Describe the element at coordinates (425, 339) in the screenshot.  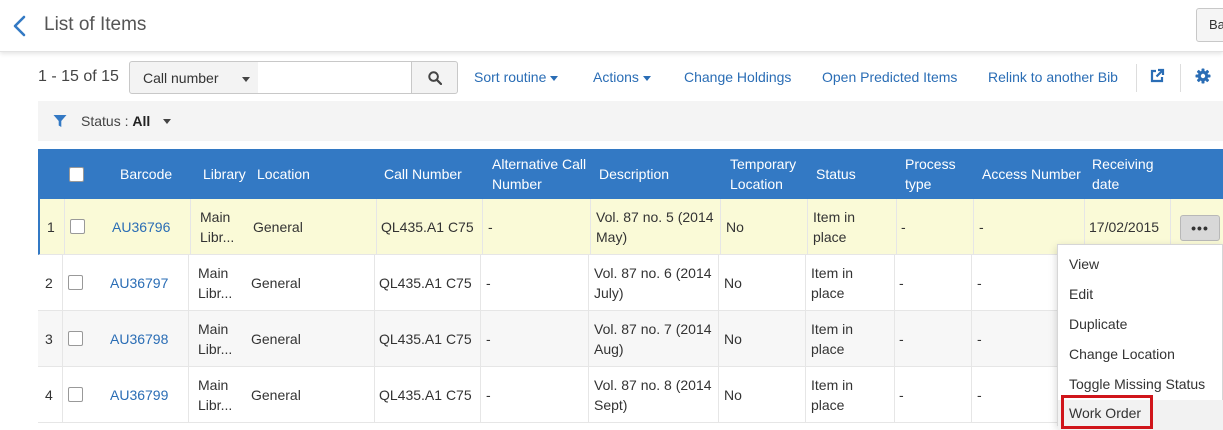
I see `call-number-cell: QL435.A1 C75` at that location.